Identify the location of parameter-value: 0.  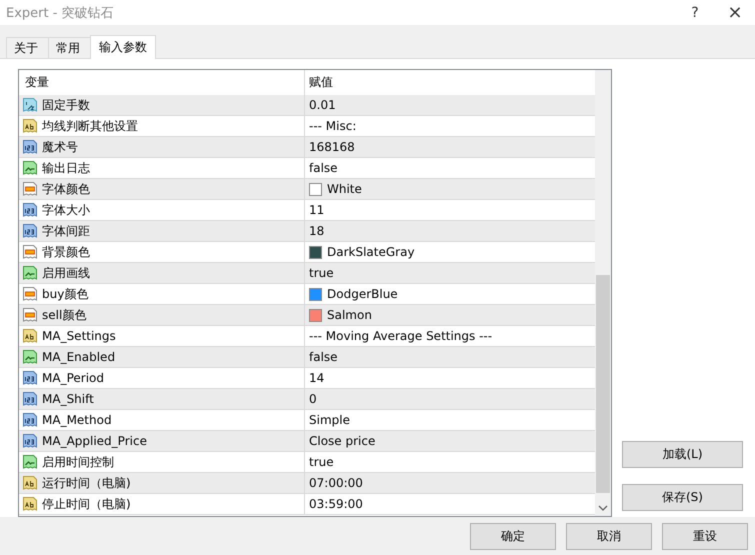
(313, 399).